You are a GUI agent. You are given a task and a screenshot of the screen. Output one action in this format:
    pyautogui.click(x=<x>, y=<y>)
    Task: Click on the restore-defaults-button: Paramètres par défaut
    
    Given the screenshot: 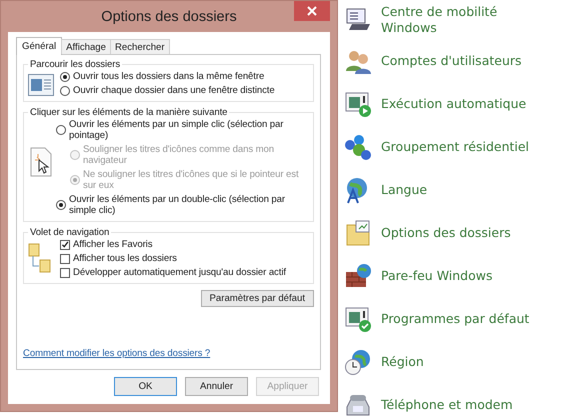 What is the action you would take?
    pyautogui.click(x=257, y=298)
    